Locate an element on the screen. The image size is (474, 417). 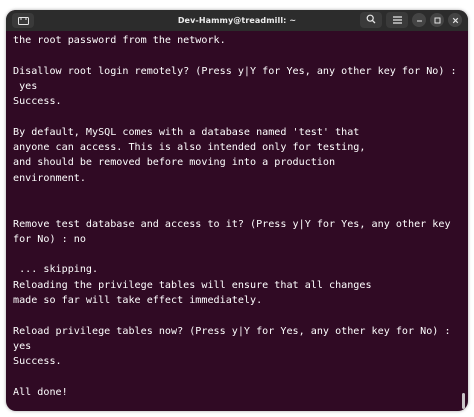
new-tab-icon is located at coordinates (23, 21).